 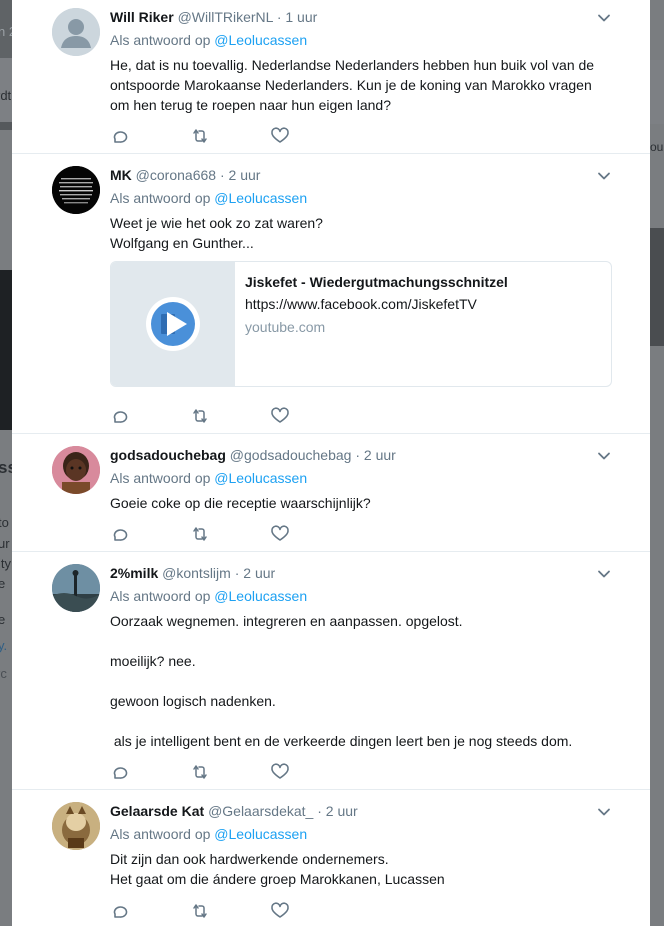 I want to click on quote-avatar-image, so click(x=76, y=190).